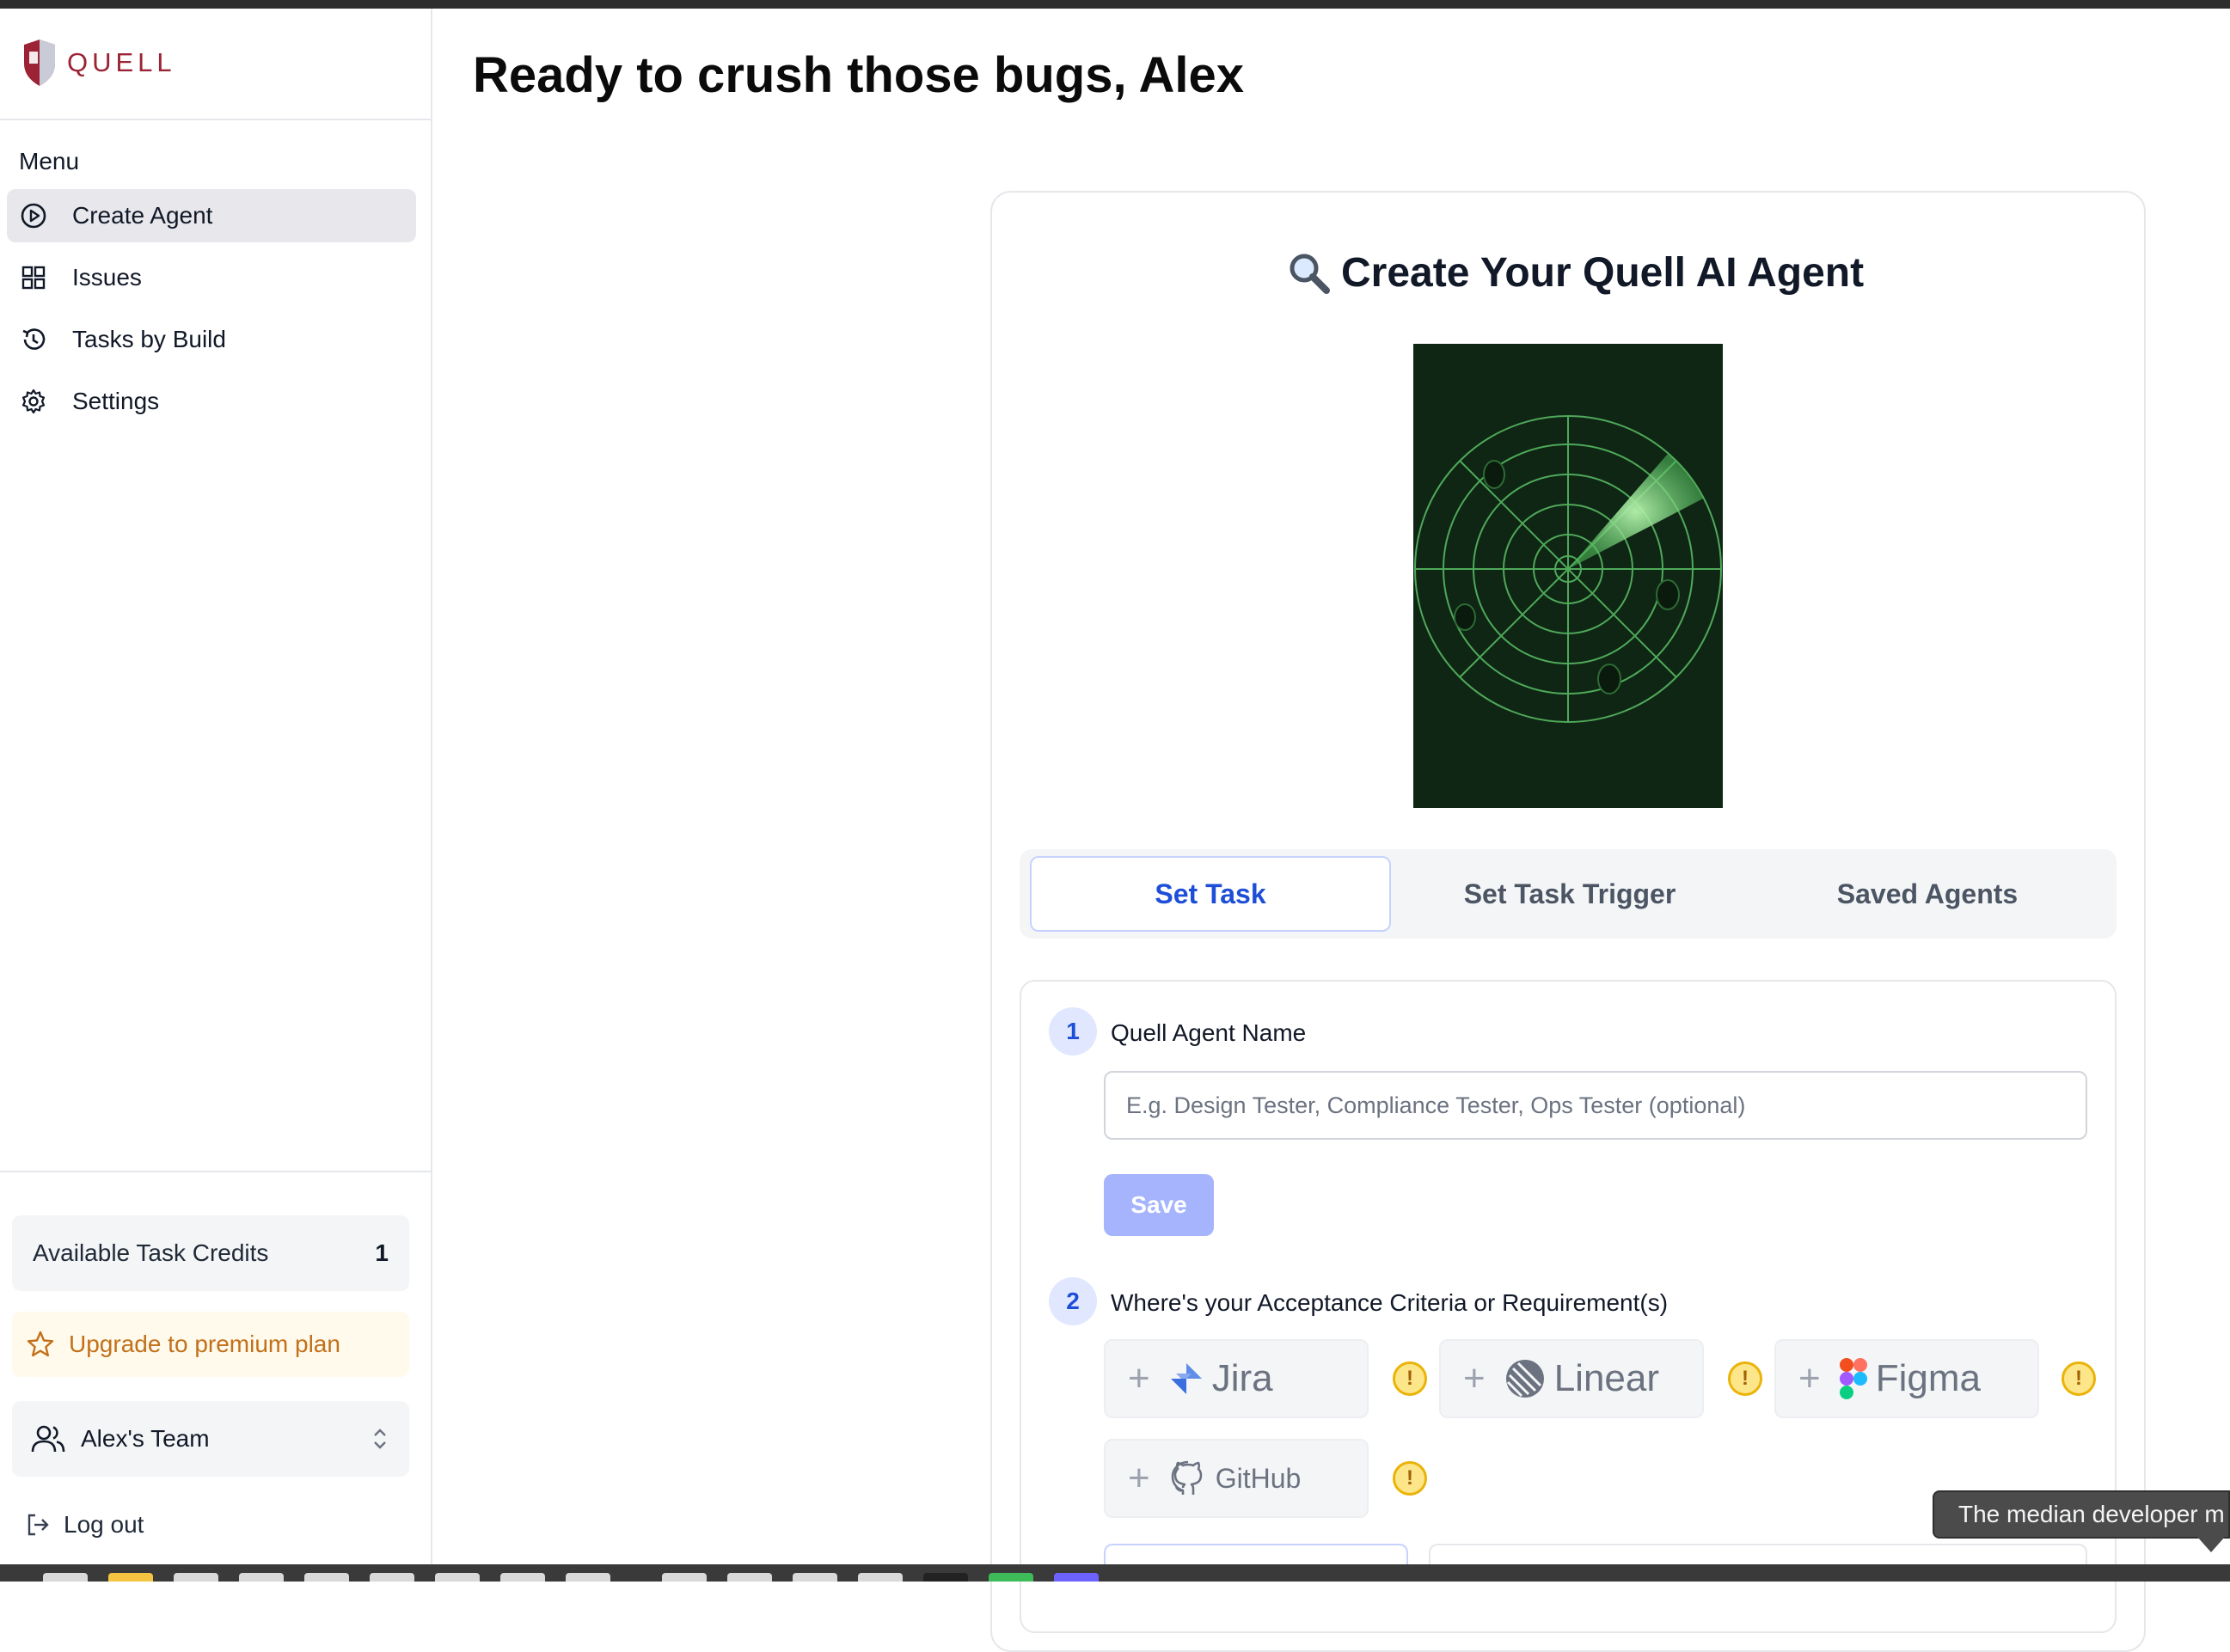 The width and height of the screenshot is (2230, 1652). I want to click on card-title: Create Your Quell AI Agent, so click(1575, 273).